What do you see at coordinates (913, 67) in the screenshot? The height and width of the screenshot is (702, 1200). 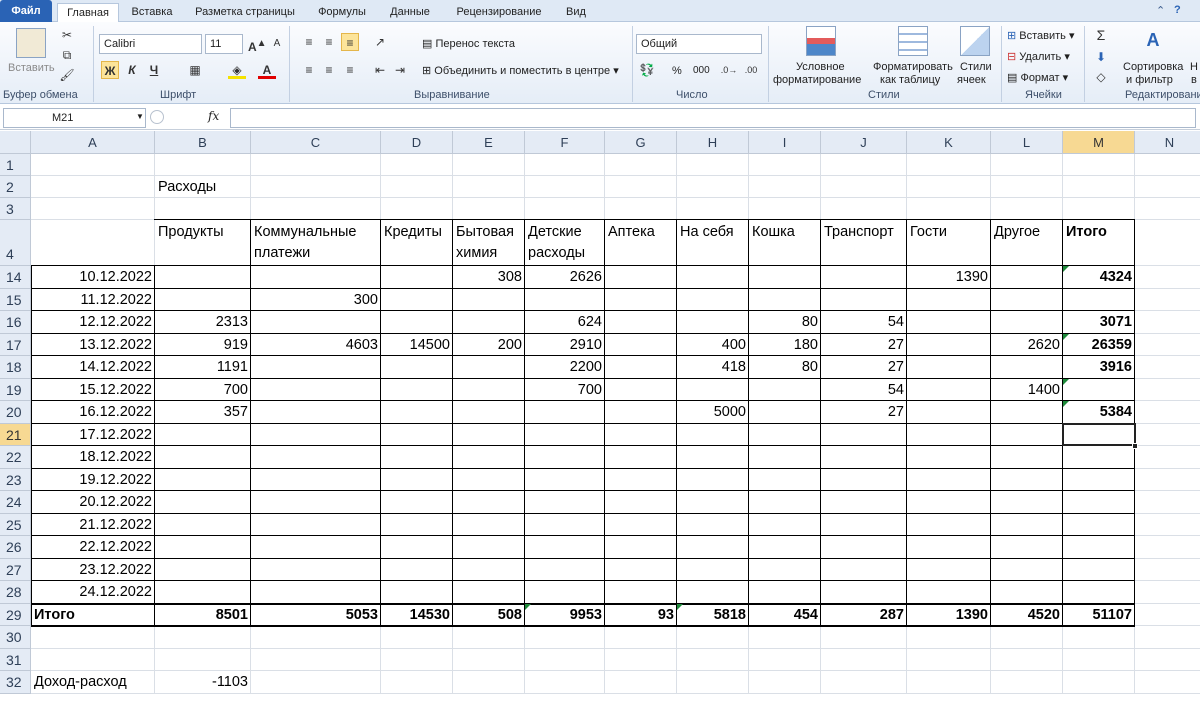 I see `format-as-table-line1: Форматировать` at bounding box center [913, 67].